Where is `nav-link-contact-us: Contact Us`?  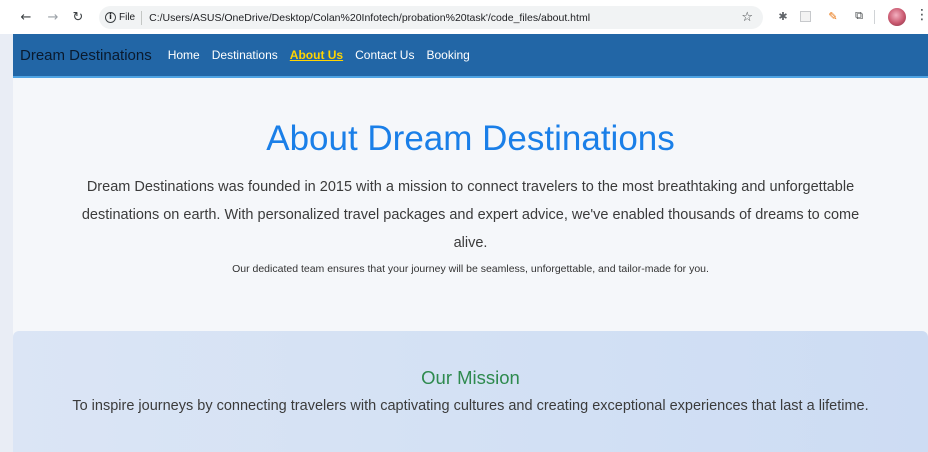
nav-link-contact-us: Contact Us is located at coordinates (384, 55).